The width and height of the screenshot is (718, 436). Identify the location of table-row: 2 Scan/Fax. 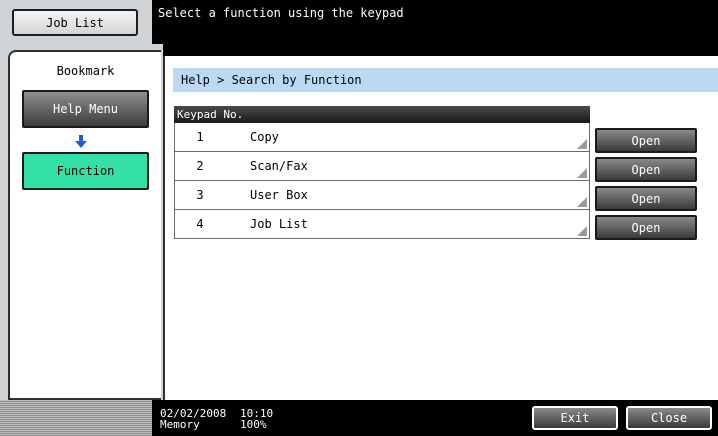
(382, 166).